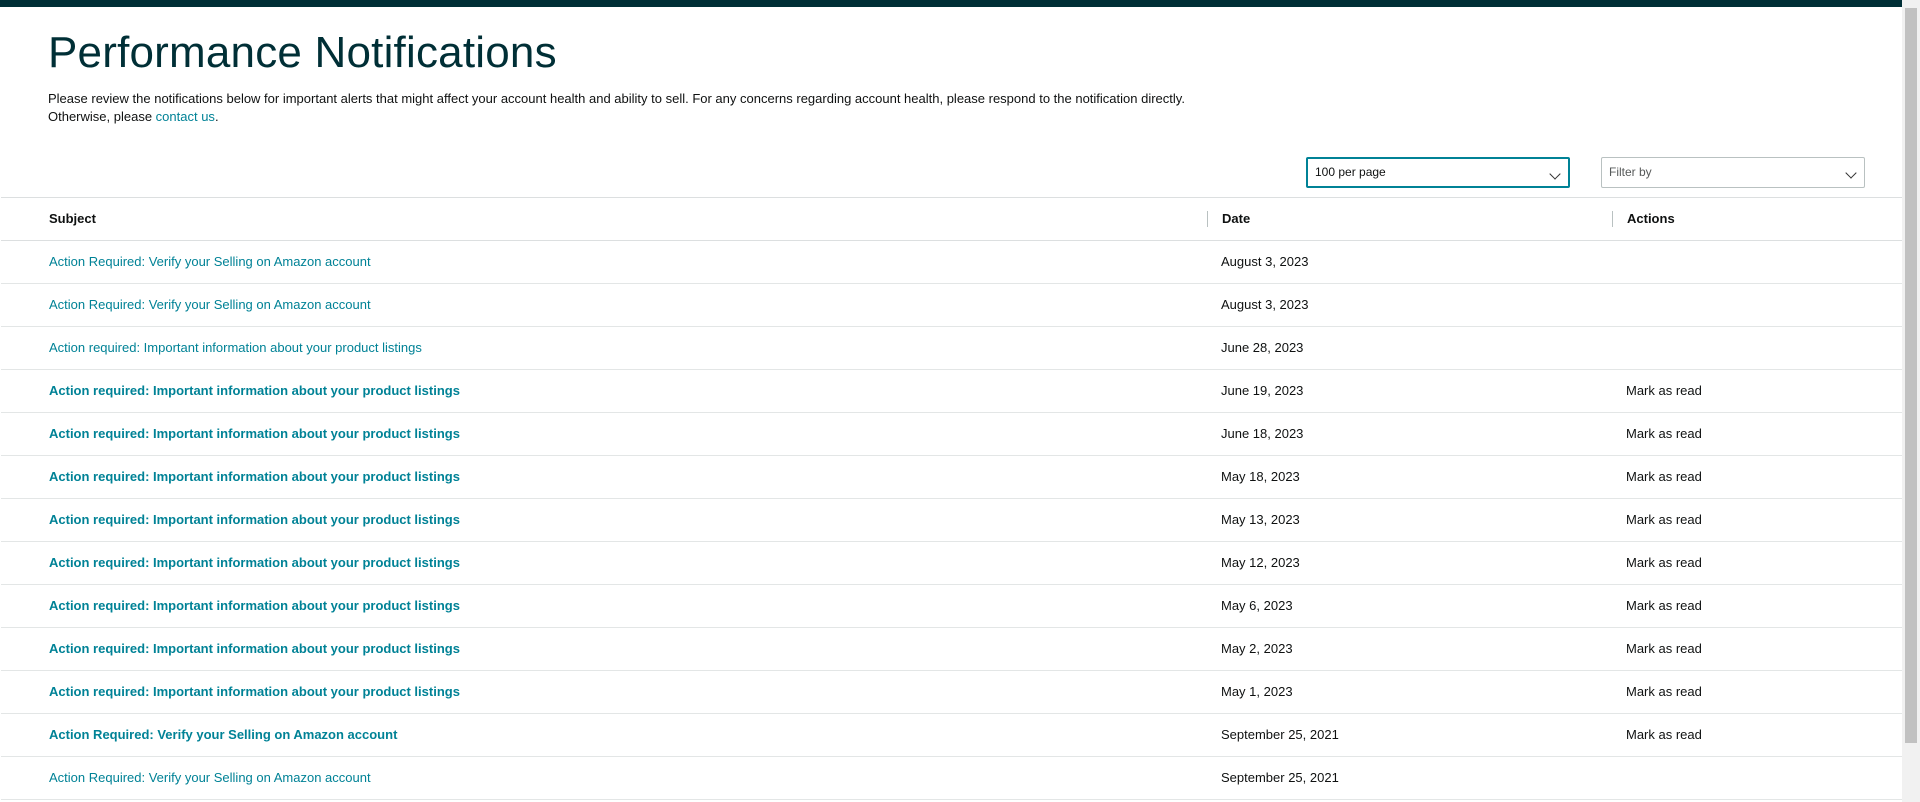 This screenshot has height=802, width=1920. I want to click on notification-date: May 6, 2023, so click(1257, 605).